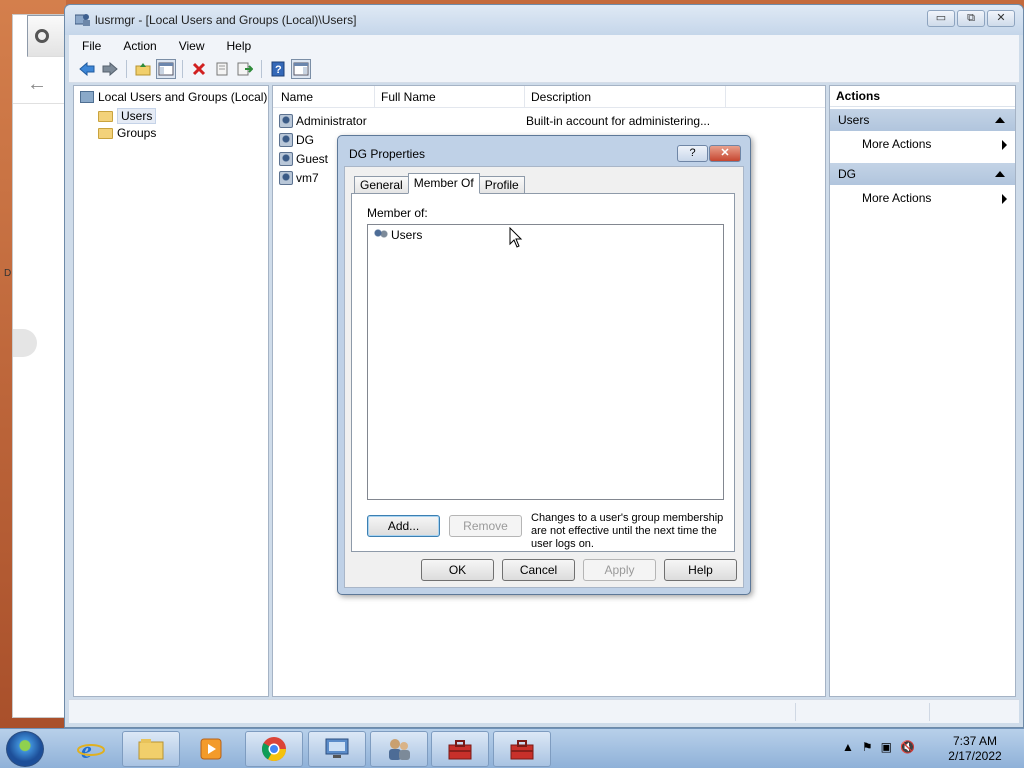 This screenshot has height=768, width=1024. I want to click on minimize-button: ▭, so click(941, 18).